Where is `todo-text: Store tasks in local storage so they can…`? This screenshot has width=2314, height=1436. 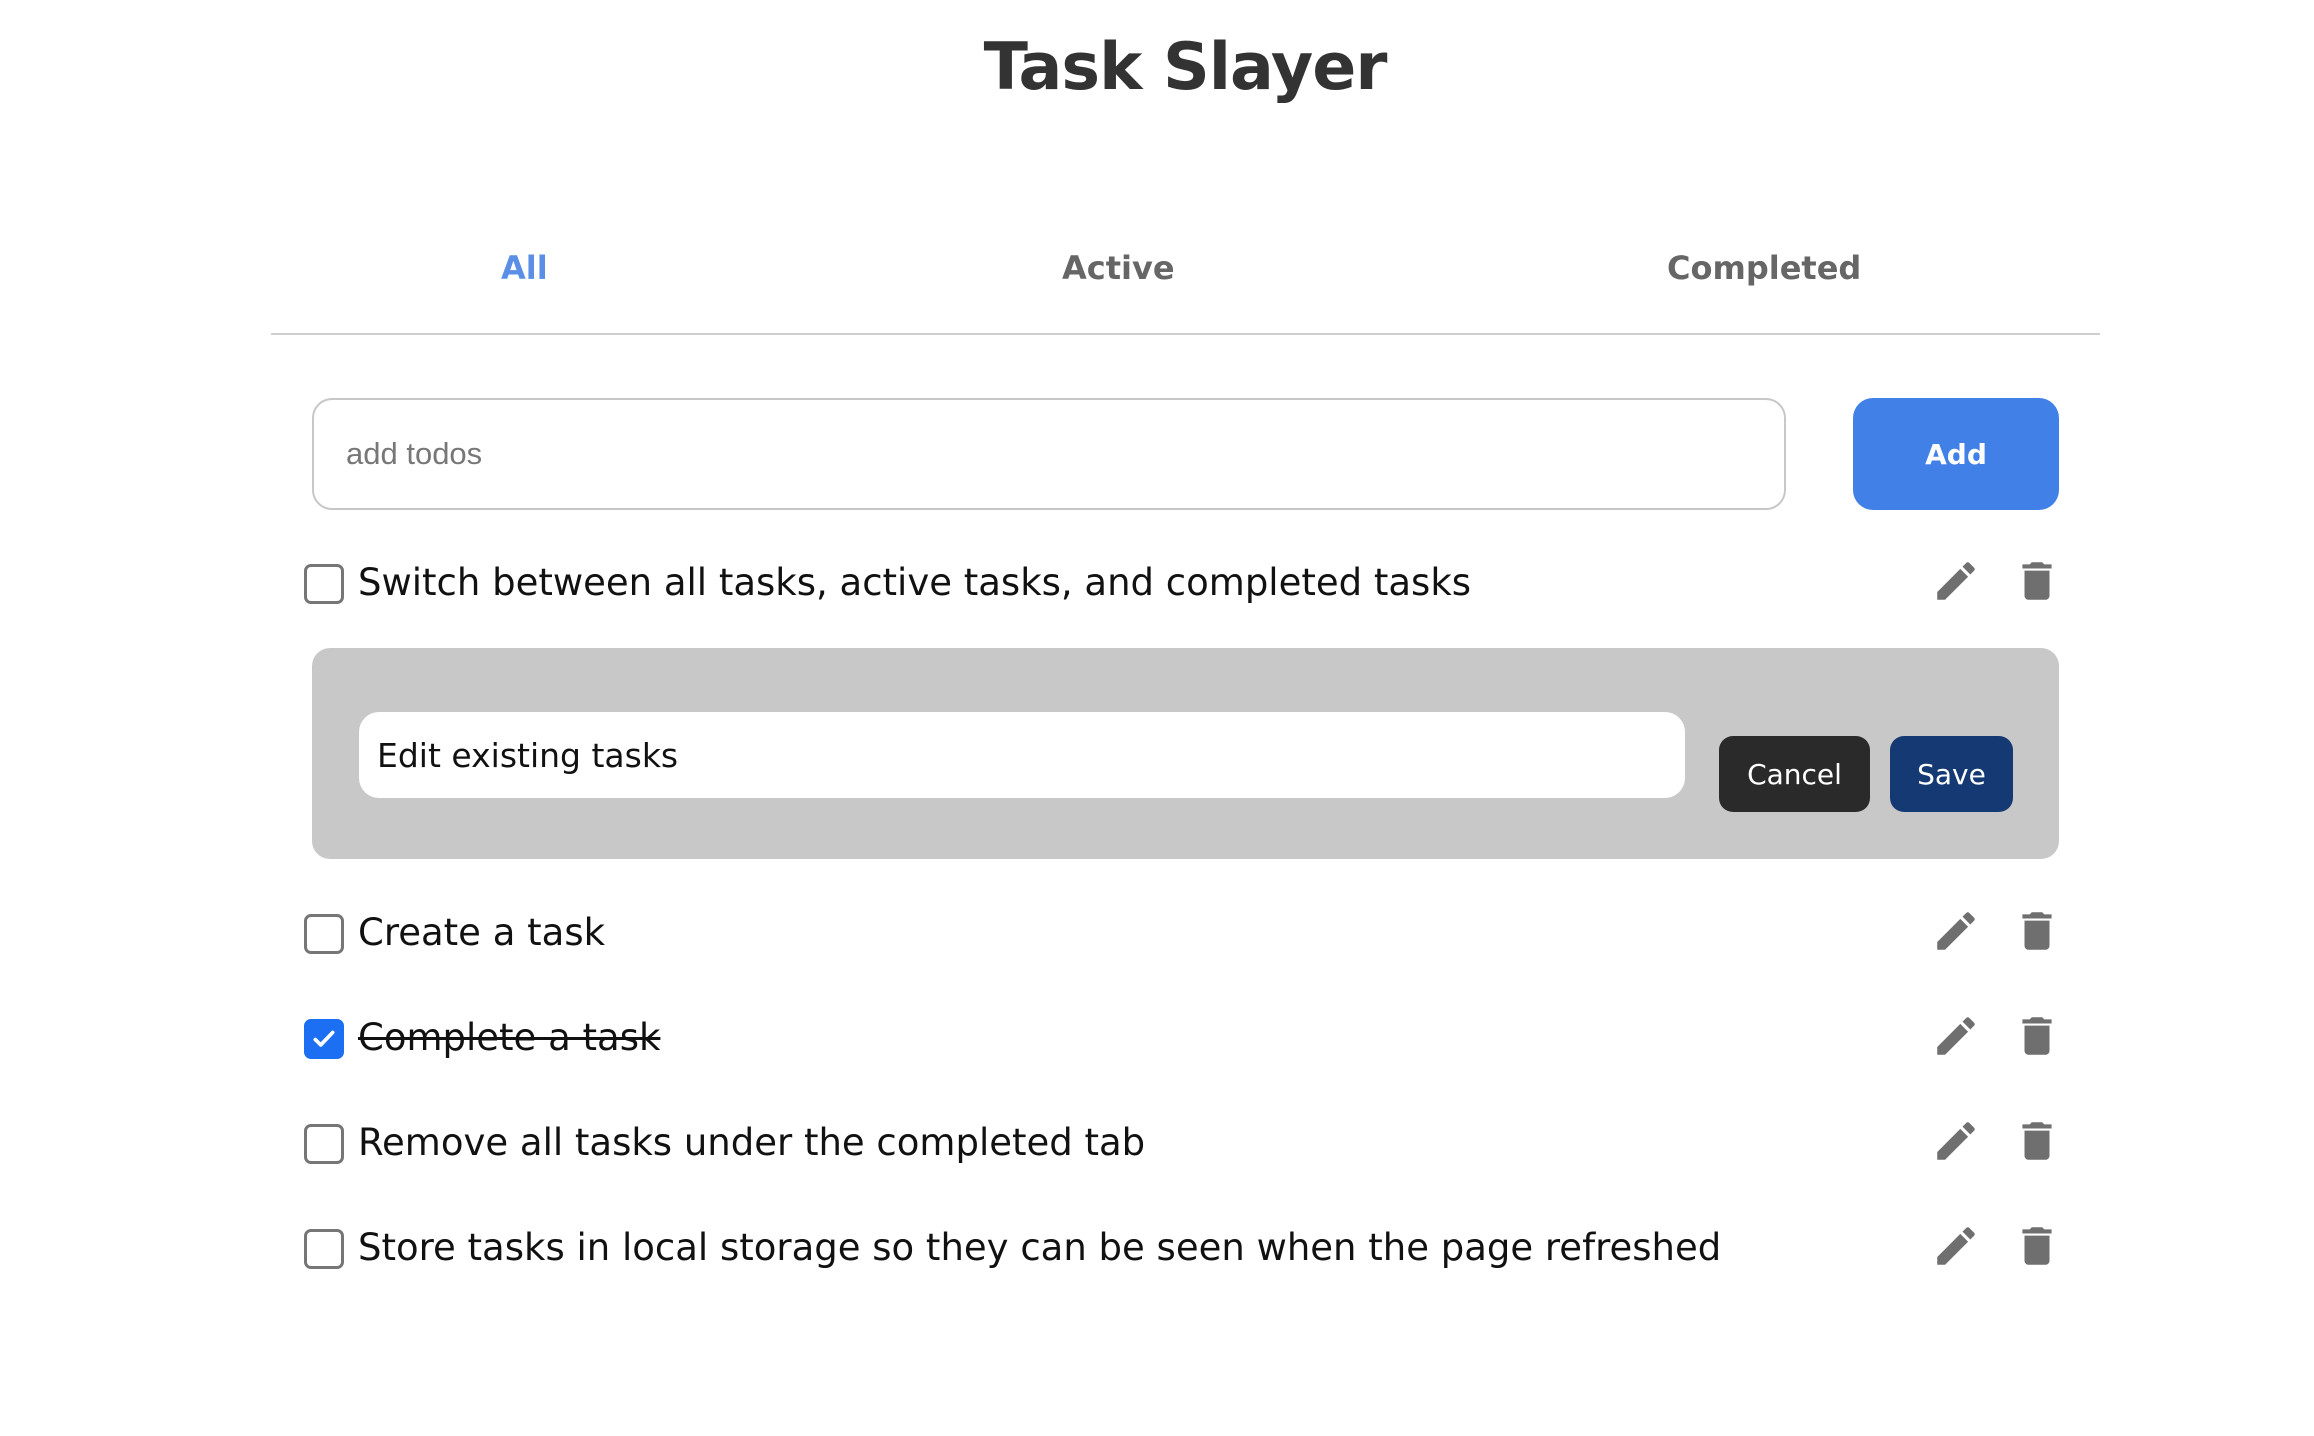
todo-text: Store tasks in local storage so they can… is located at coordinates (1040, 1247).